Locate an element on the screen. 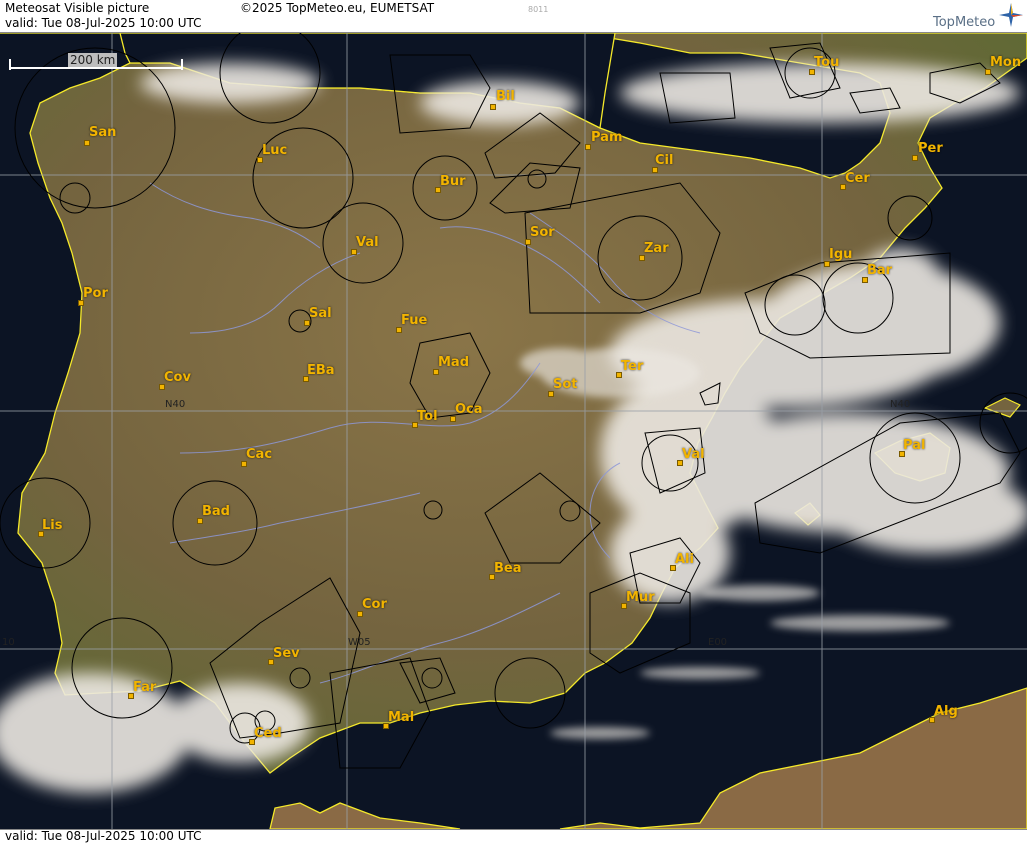 The image size is (1027, 844). grid-label-w10: 10 is located at coordinates (8, 642).